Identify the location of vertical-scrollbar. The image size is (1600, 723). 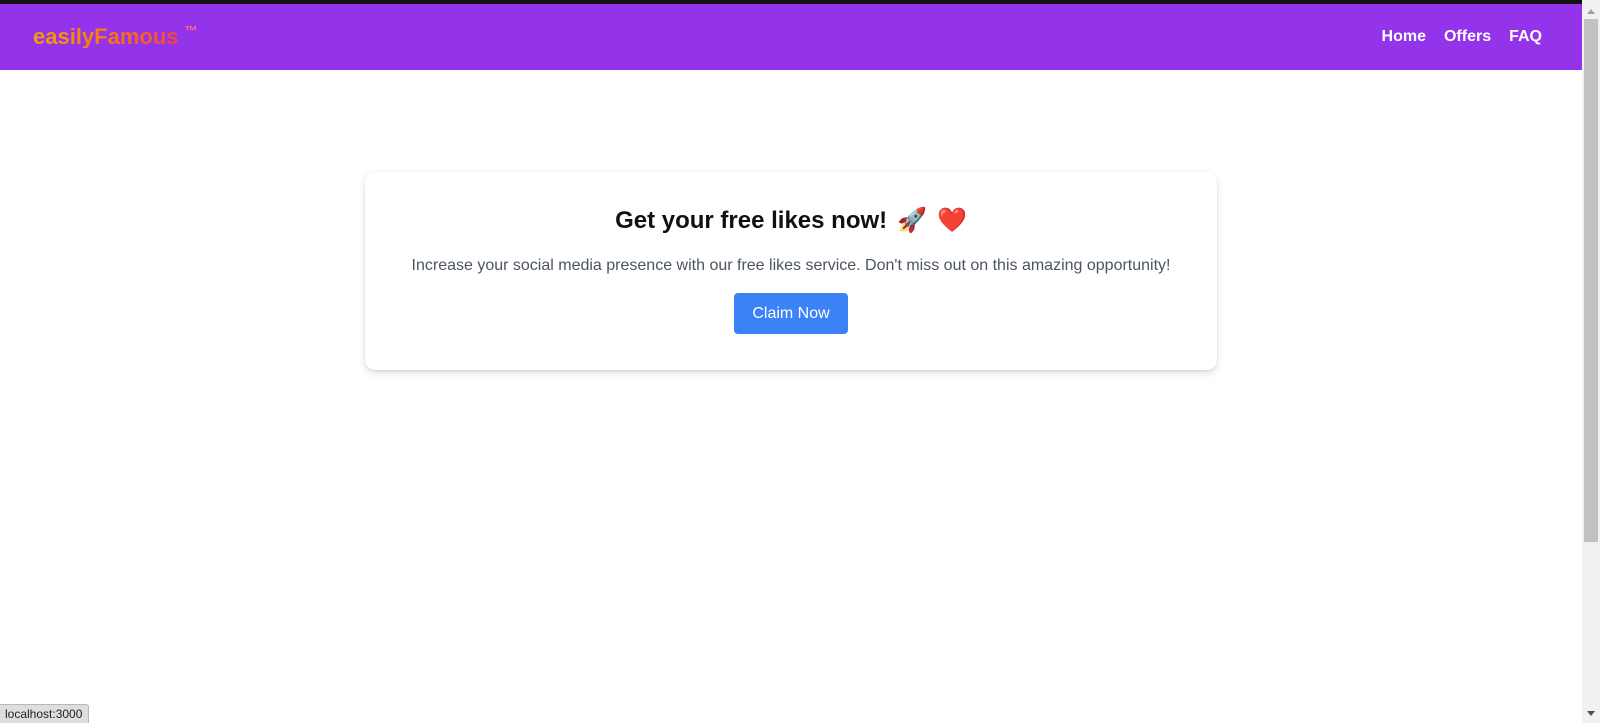
(1591, 361).